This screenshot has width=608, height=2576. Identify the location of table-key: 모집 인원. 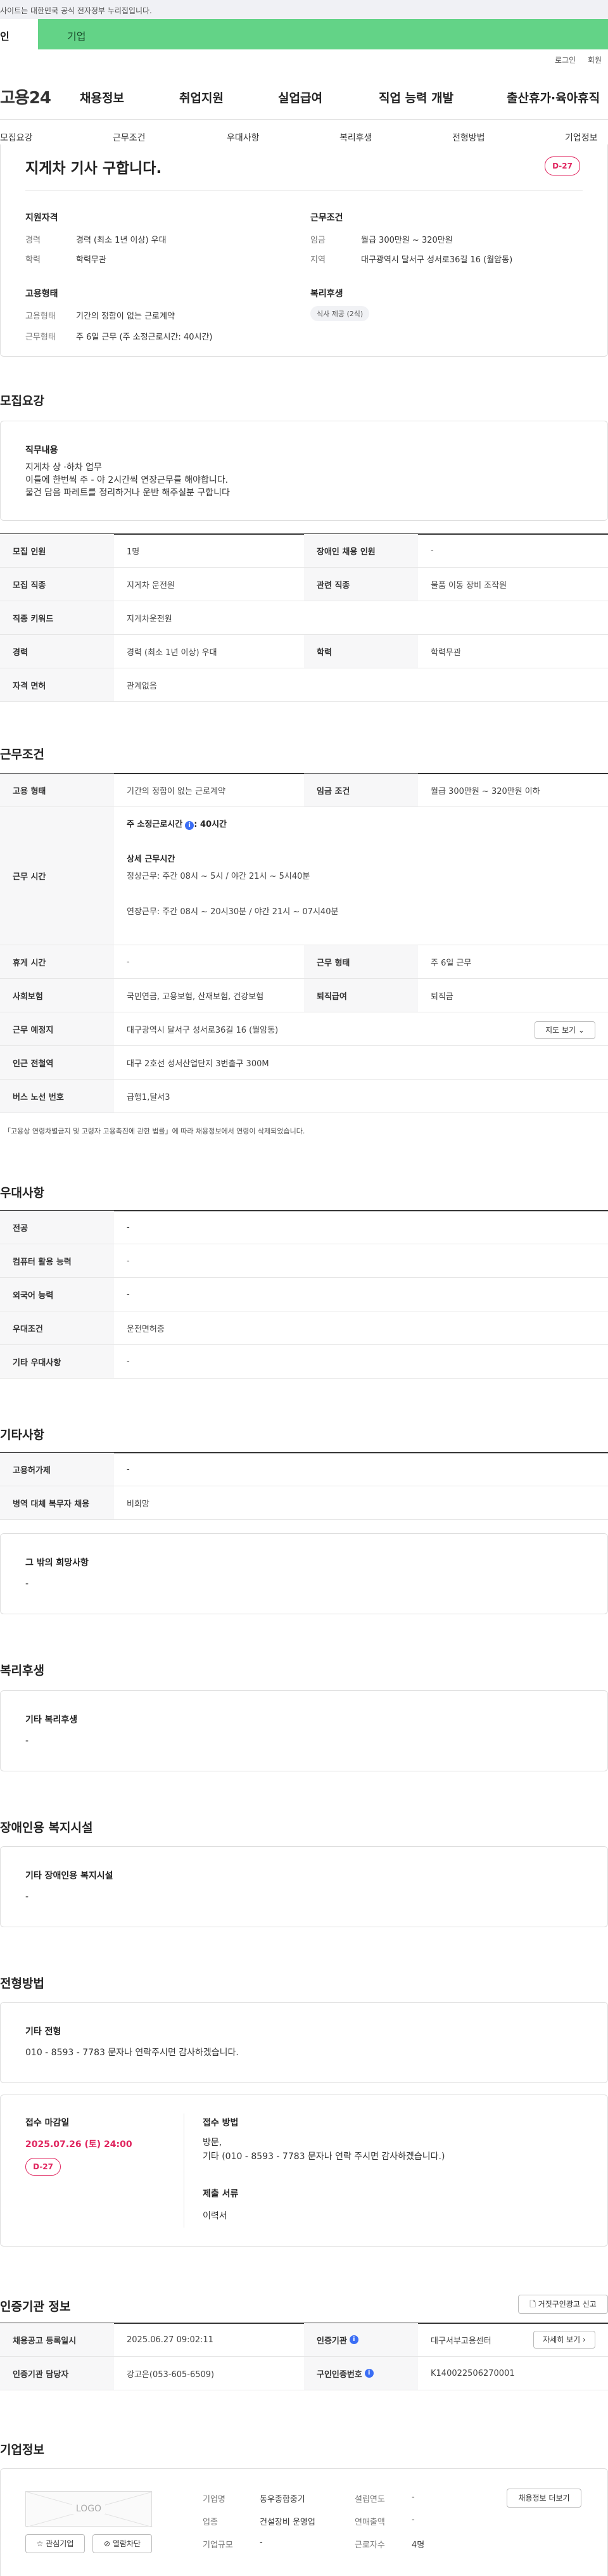
(57, 551).